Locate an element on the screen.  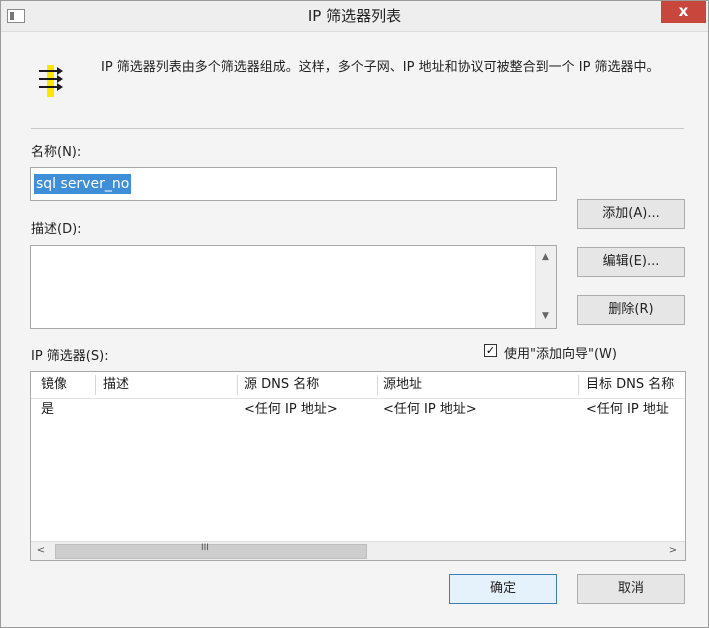
filter-list-icon is located at coordinates (51, 81).